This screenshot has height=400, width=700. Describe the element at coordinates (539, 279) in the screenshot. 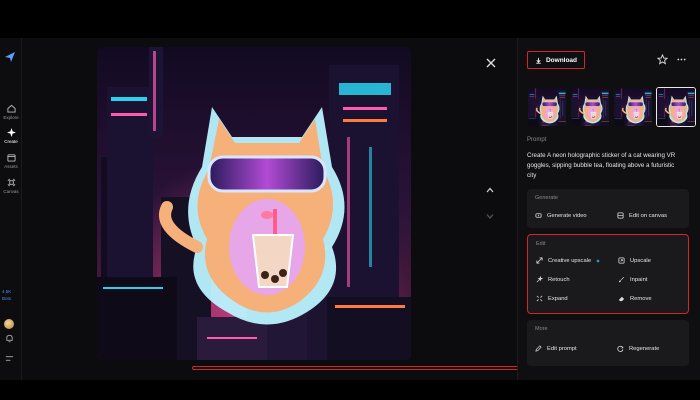

I see `retouch-icon` at that location.